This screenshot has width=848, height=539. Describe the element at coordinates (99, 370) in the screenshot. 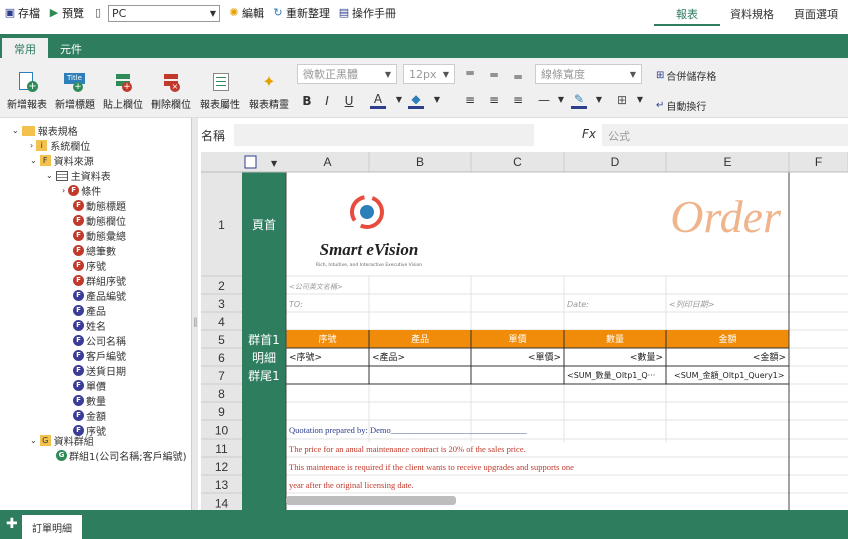

I see `tree-field-item: F 送貨日期` at that location.